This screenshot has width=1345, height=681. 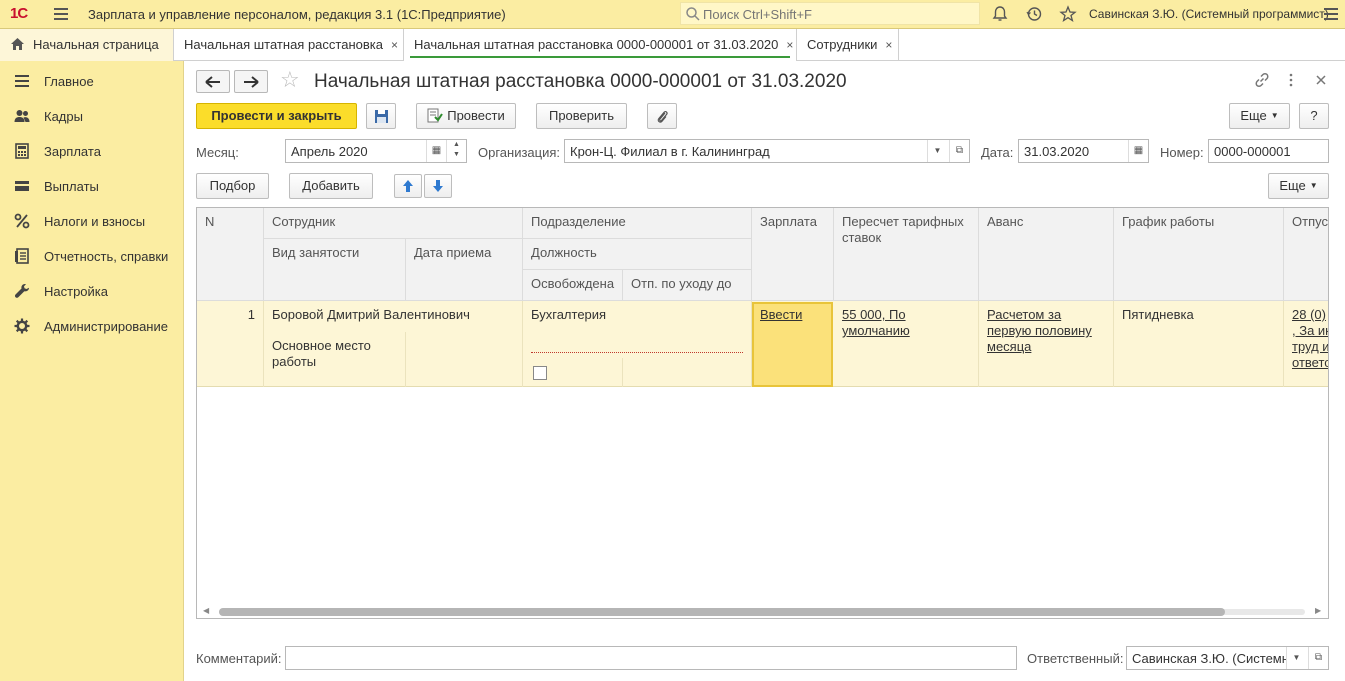 What do you see at coordinates (637, 345) in the screenshot?
I see `cell-position` at bounding box center [637, 345].